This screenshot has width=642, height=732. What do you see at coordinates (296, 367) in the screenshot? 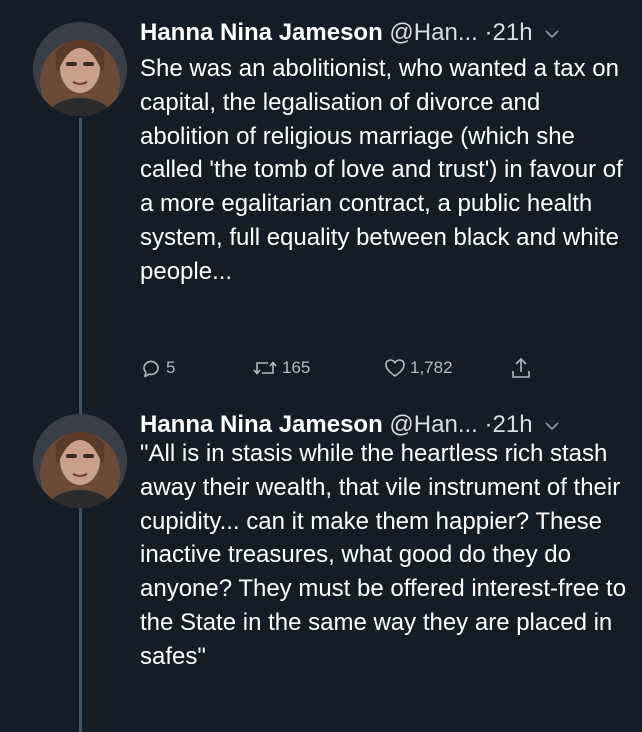
I see `retweet-count: 165` at bounding box center [296, 367].